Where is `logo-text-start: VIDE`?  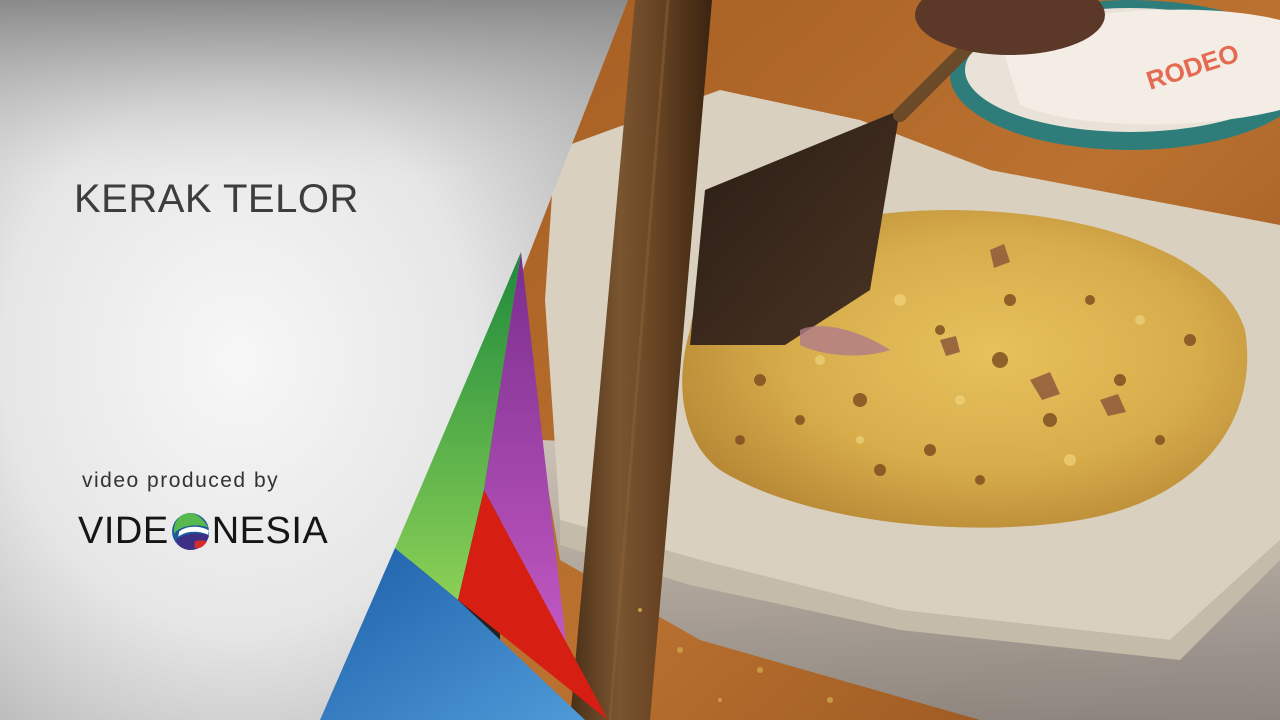 logo-text-start: VIDE is located at coordinates (123, 531).